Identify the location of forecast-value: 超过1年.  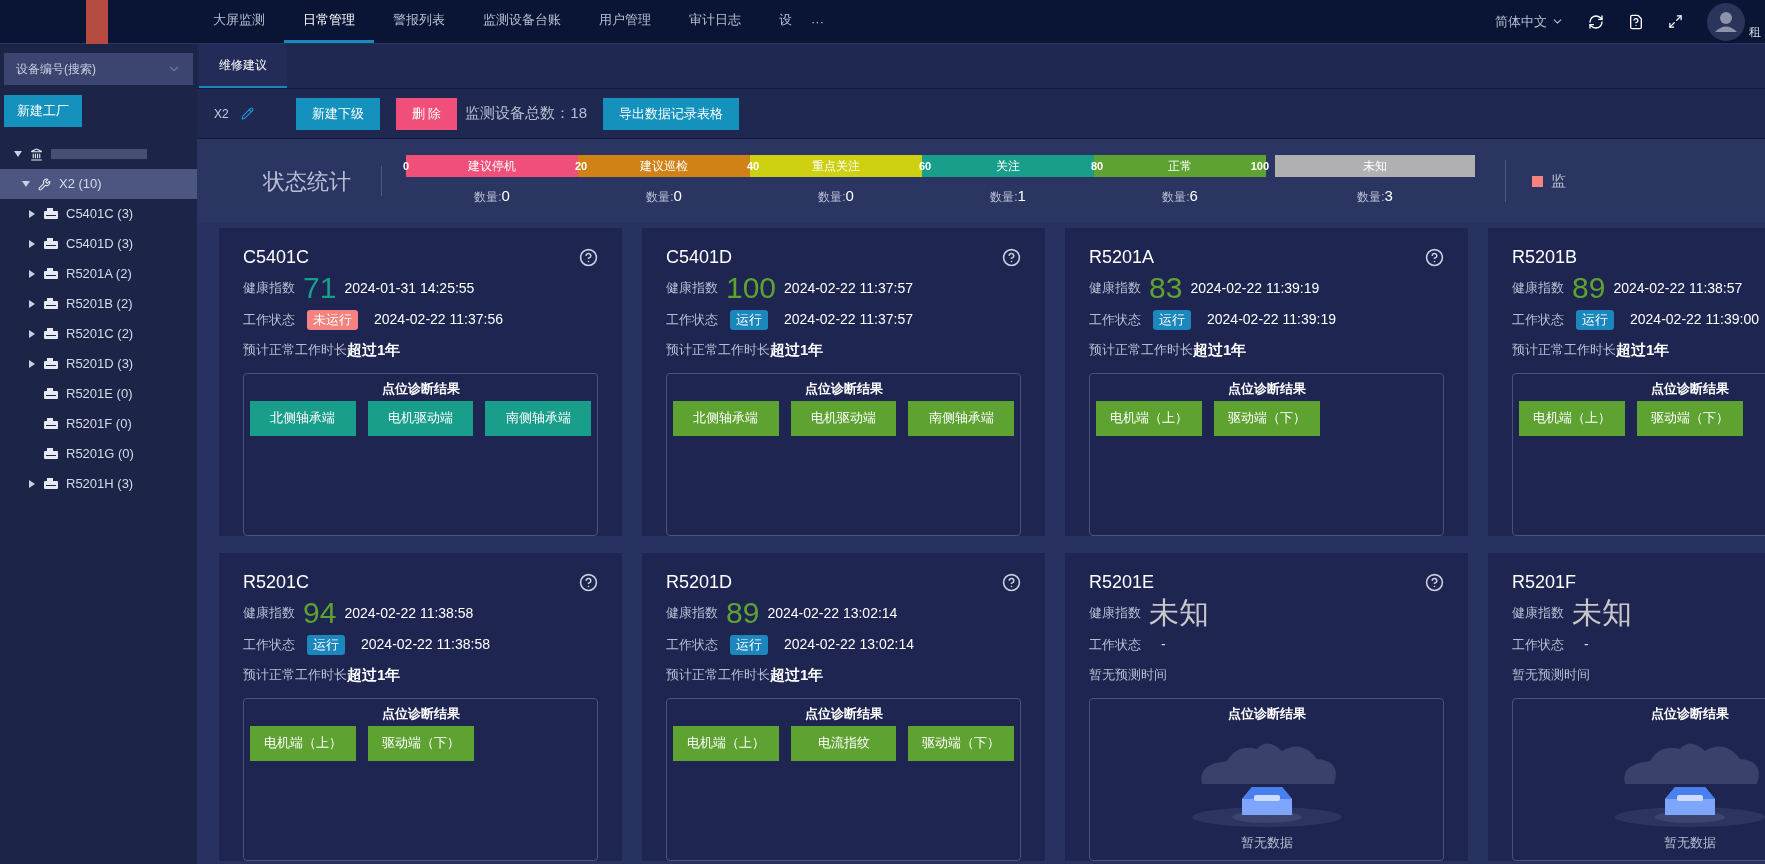
(797, 349).